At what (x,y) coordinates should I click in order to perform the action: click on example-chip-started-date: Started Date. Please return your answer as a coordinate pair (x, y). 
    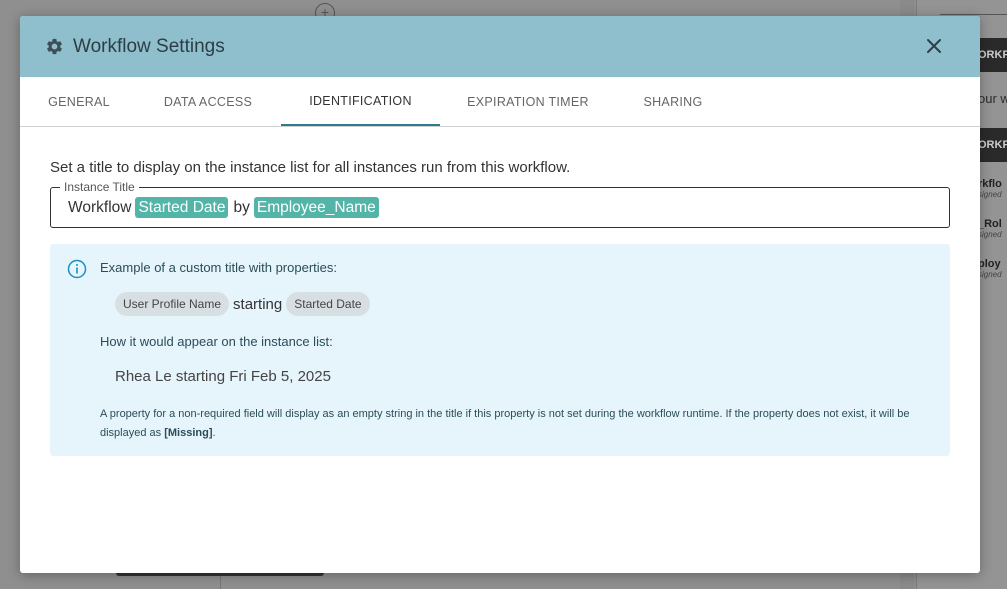
    Looking at the image, I should click on (328, 304).